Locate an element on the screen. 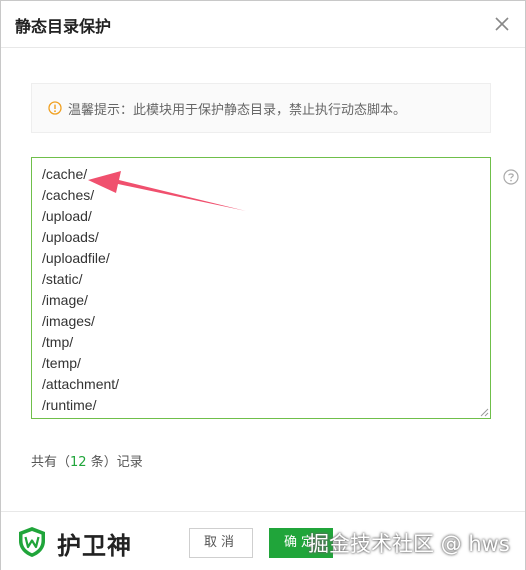 This screenshot has height=570, width=526. cancel-button: 取消 is located at coordinates (221, 543).